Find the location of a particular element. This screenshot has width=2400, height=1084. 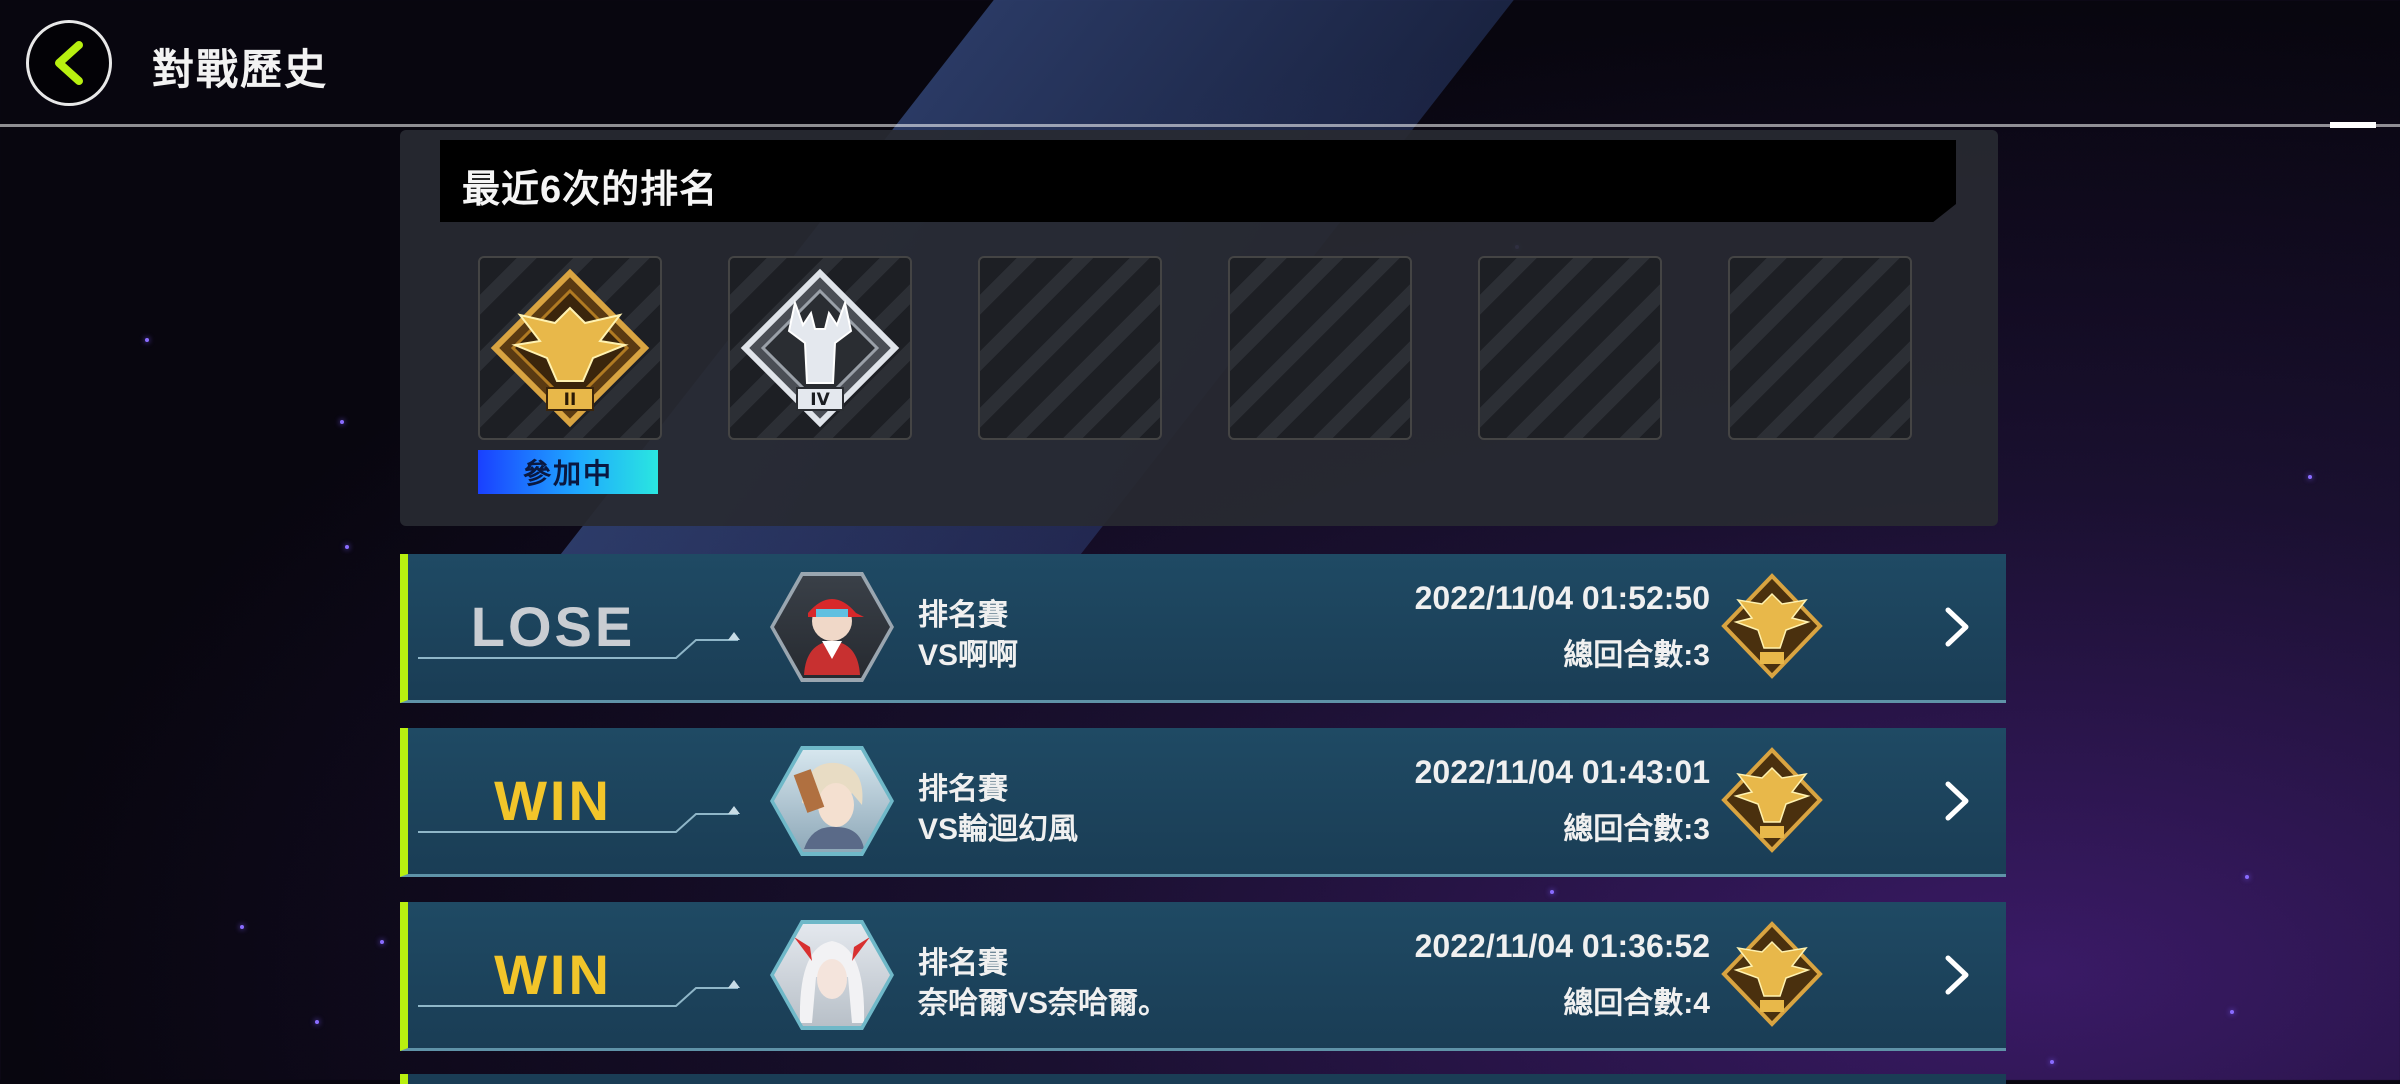

match-datetime: 2022/11/04 01:52:50 is located at coordinates (1562, 598).